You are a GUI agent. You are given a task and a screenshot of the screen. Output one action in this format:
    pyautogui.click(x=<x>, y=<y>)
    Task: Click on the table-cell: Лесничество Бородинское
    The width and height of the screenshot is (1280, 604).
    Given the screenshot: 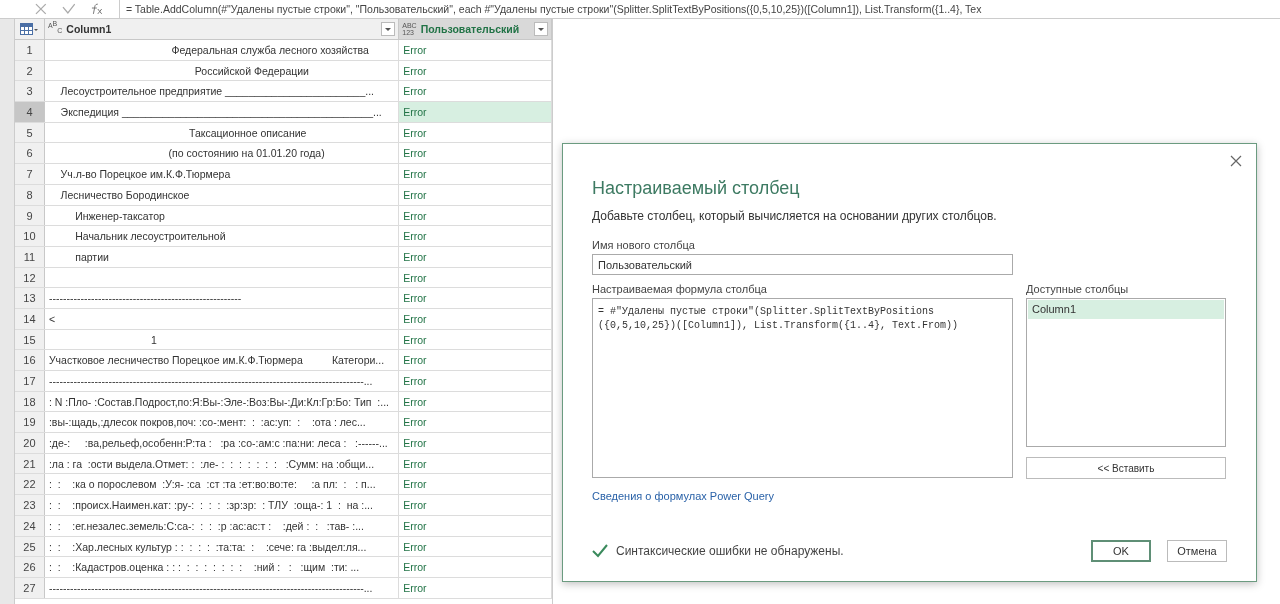 What is the action you would take?
    pyautogui.click(x=222, y=194)
    